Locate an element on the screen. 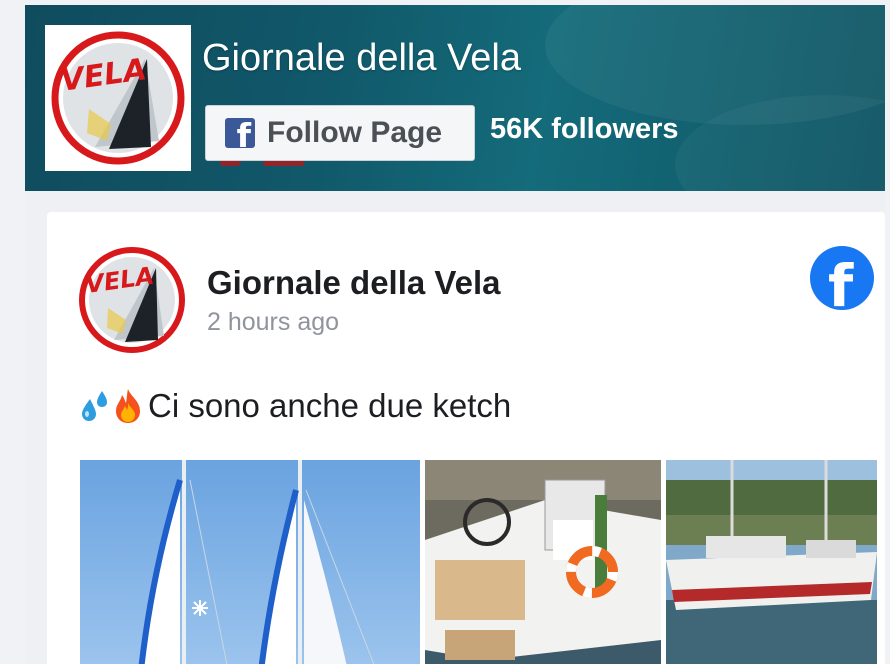  fire-icon is located at coordinates (128, 406).